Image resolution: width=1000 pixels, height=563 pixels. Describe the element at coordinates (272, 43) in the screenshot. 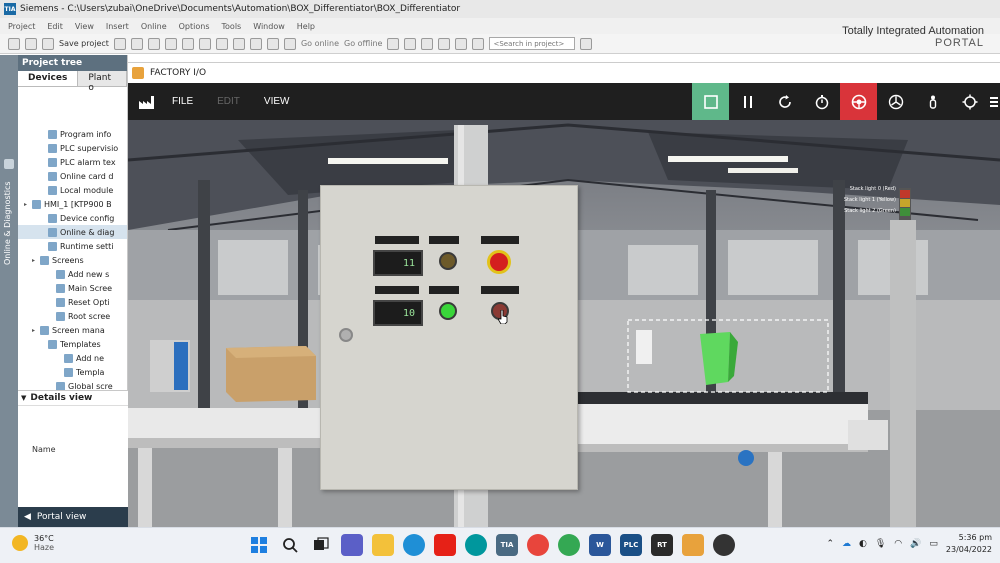

I see `upload-icon` at that location.